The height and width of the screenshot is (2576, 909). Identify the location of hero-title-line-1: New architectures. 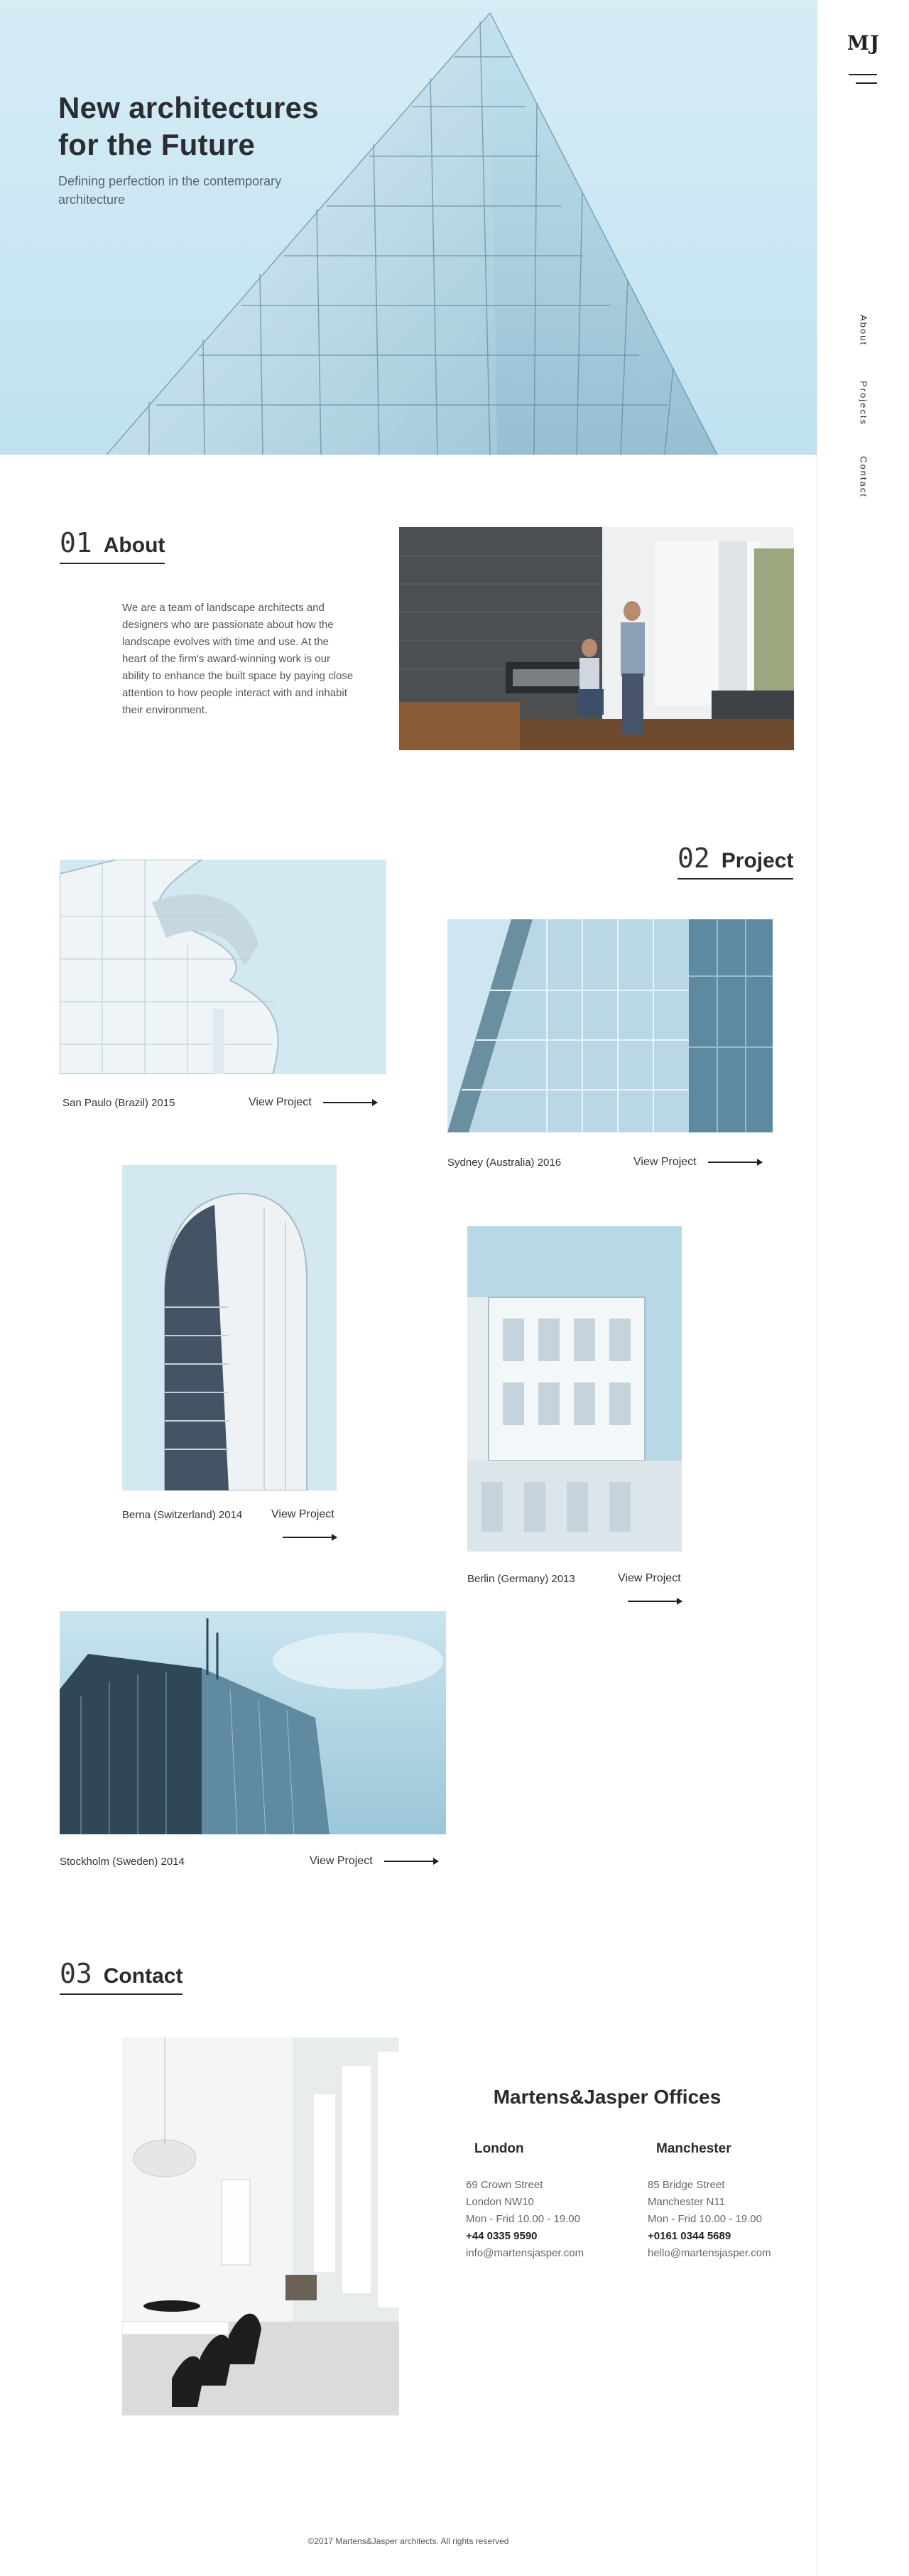
(188, 107).